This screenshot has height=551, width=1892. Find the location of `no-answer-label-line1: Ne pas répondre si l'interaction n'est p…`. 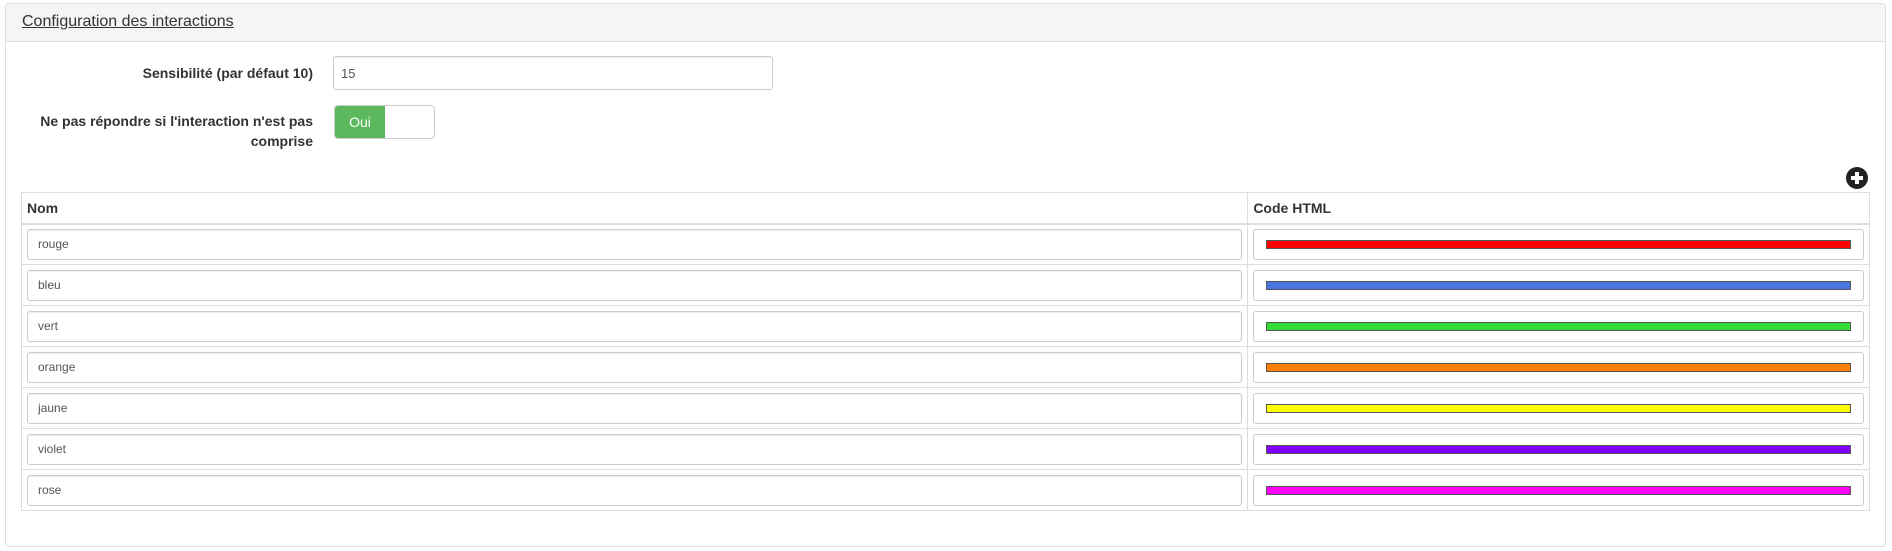

no-answer-label-line1: Ne pas répondre si l'interaction n'est p… is located at coordinates (176, 121).